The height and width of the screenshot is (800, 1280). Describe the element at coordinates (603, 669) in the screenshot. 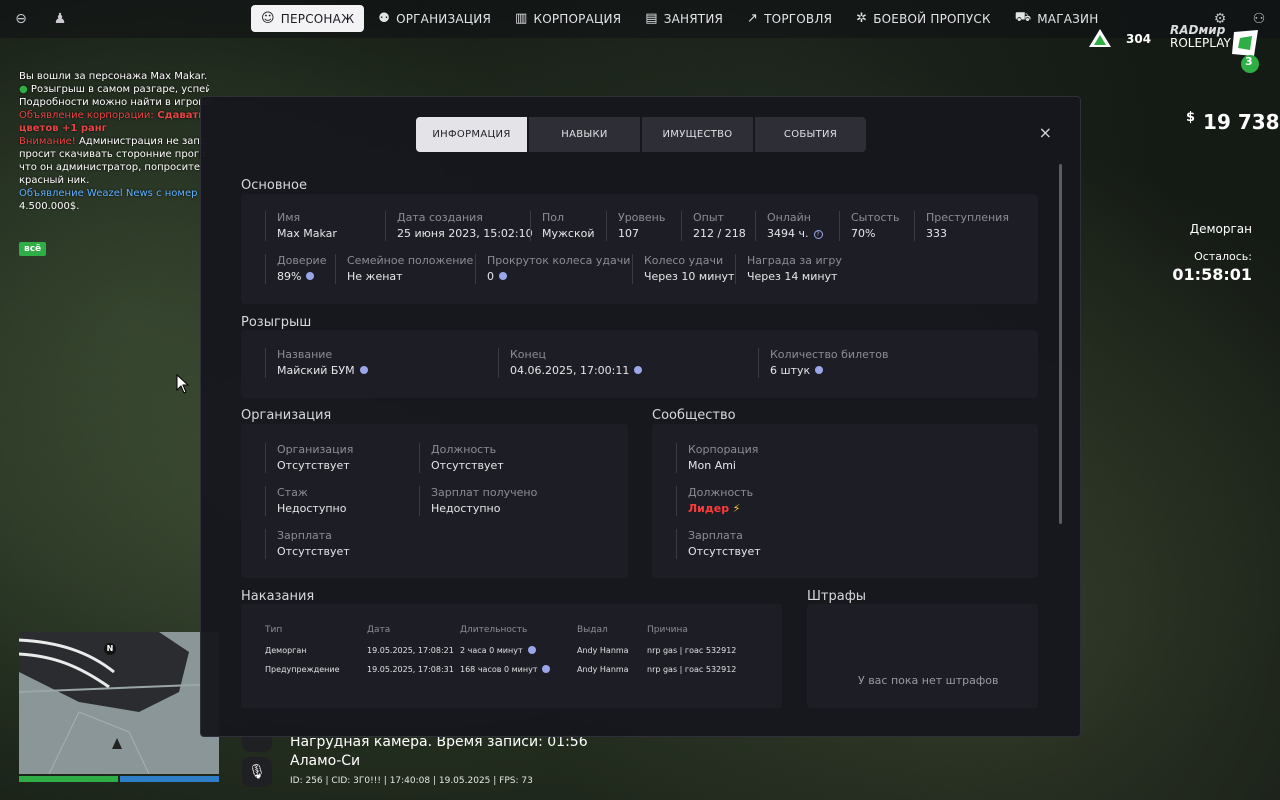

I see `table-cell: Andy Hanma` at that location.